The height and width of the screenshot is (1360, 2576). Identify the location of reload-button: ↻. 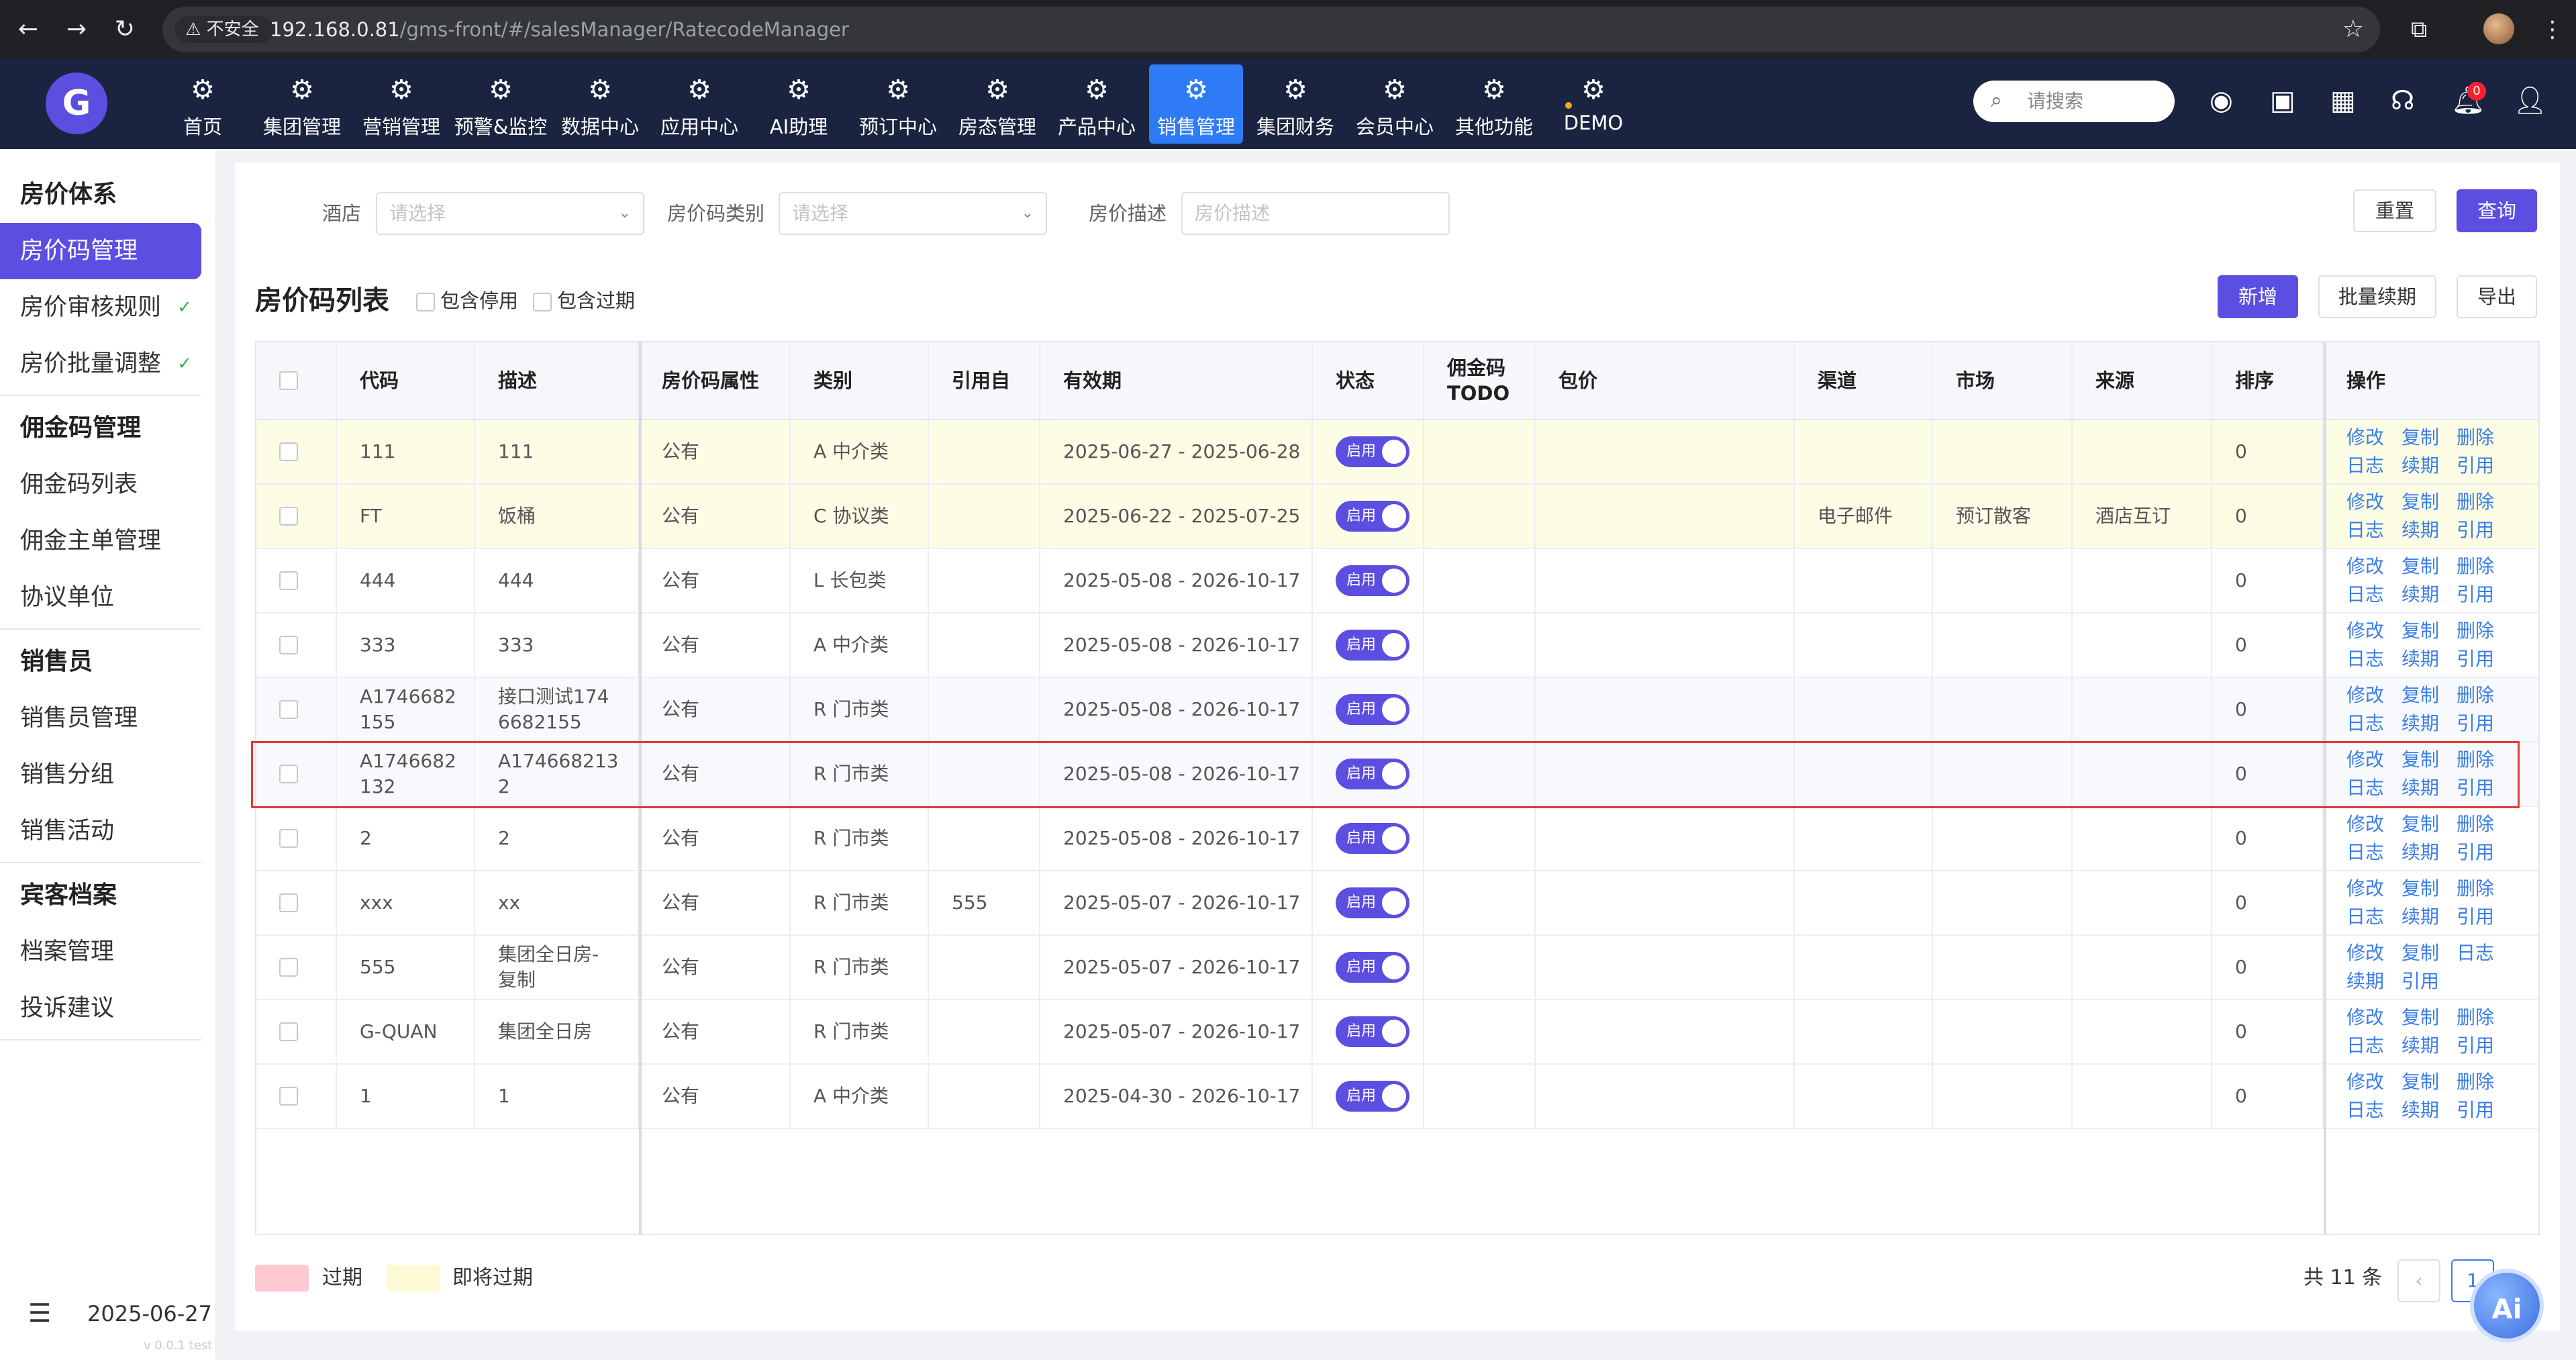
(124, 29).